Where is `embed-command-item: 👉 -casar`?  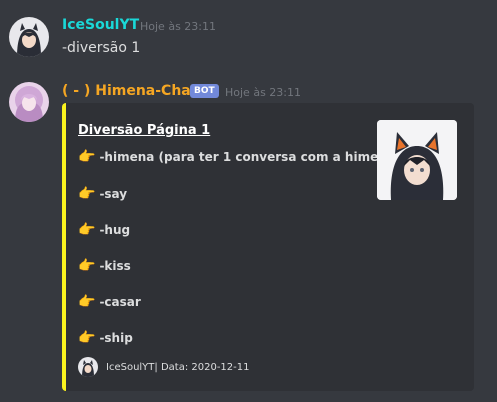 embed-command-item: 👉 -casar is located at coordinates (109, 302).